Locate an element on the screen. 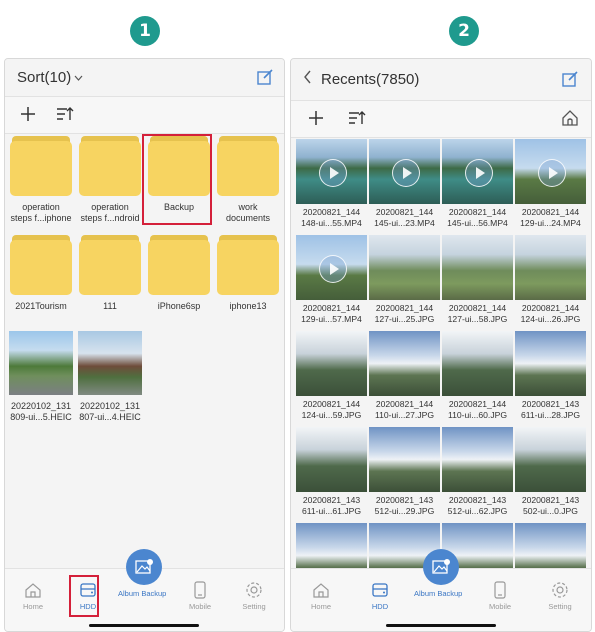 This screenshot has width=595, height=632. folder-label: operation steps f...iphone is located at coordinates (41, 212).